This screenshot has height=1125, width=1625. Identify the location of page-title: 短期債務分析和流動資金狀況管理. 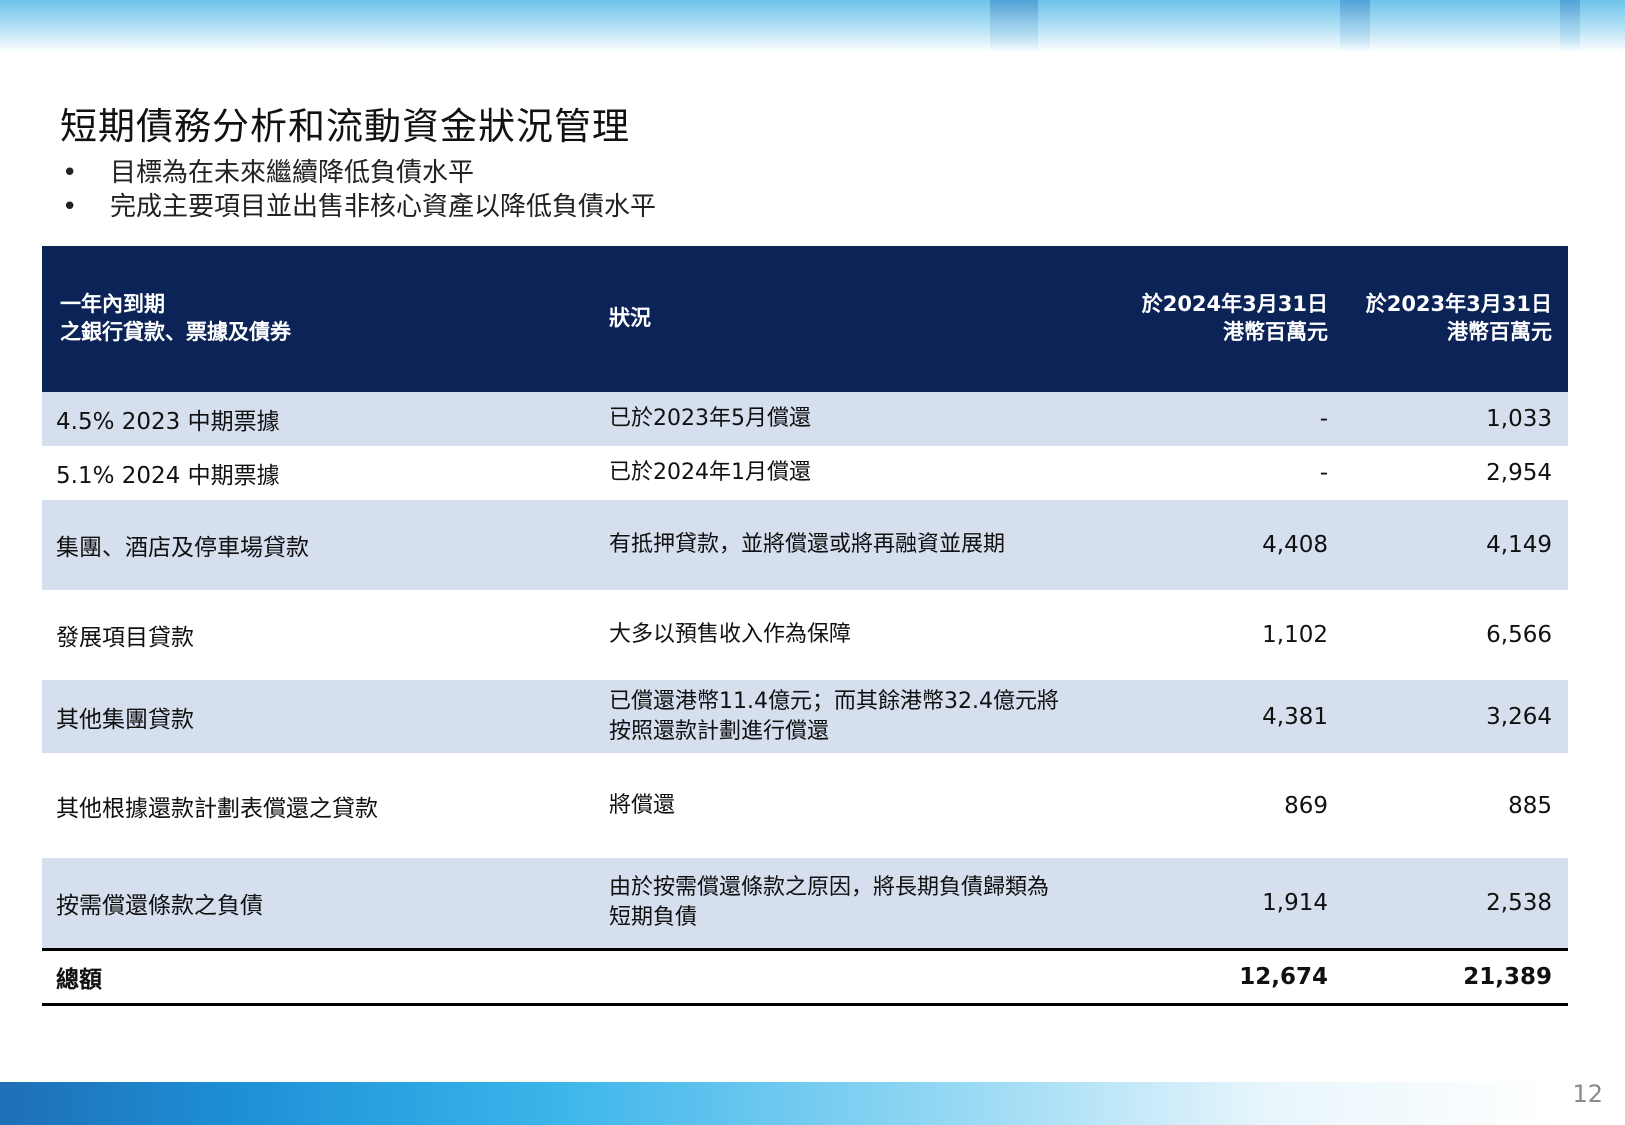
(345, 126).